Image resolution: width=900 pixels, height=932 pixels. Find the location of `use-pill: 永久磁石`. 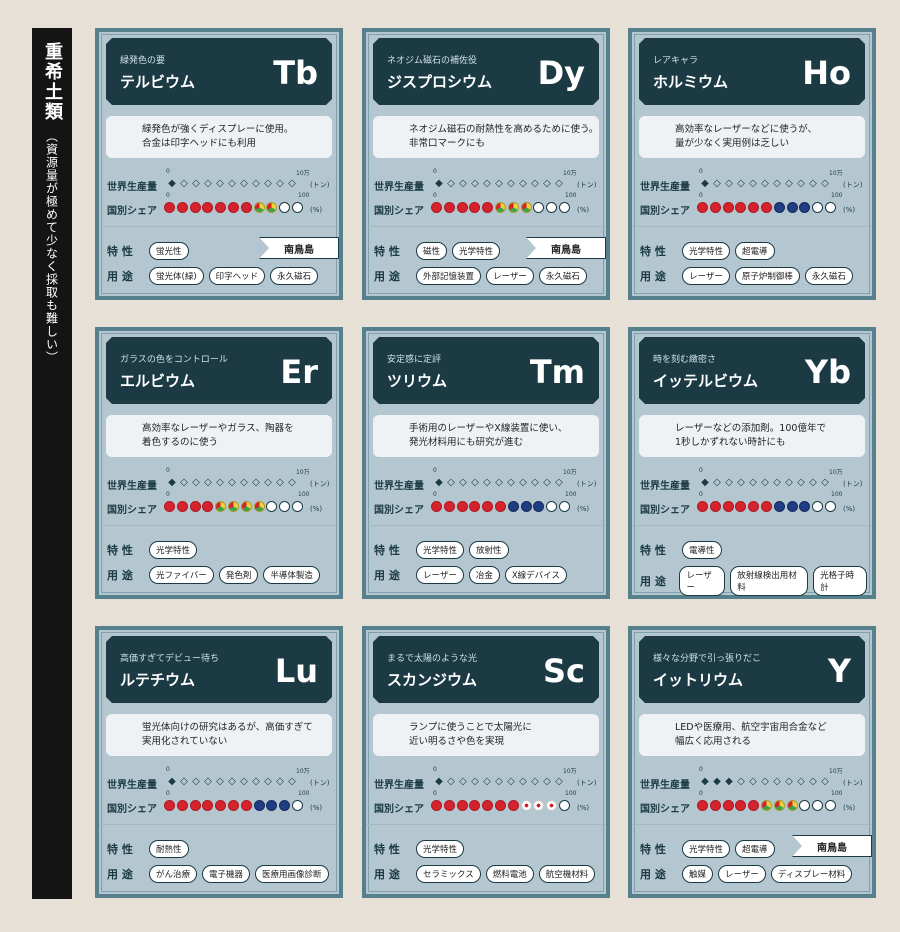

use-pill: 永久磁石 is located at coordinates (294, 276).